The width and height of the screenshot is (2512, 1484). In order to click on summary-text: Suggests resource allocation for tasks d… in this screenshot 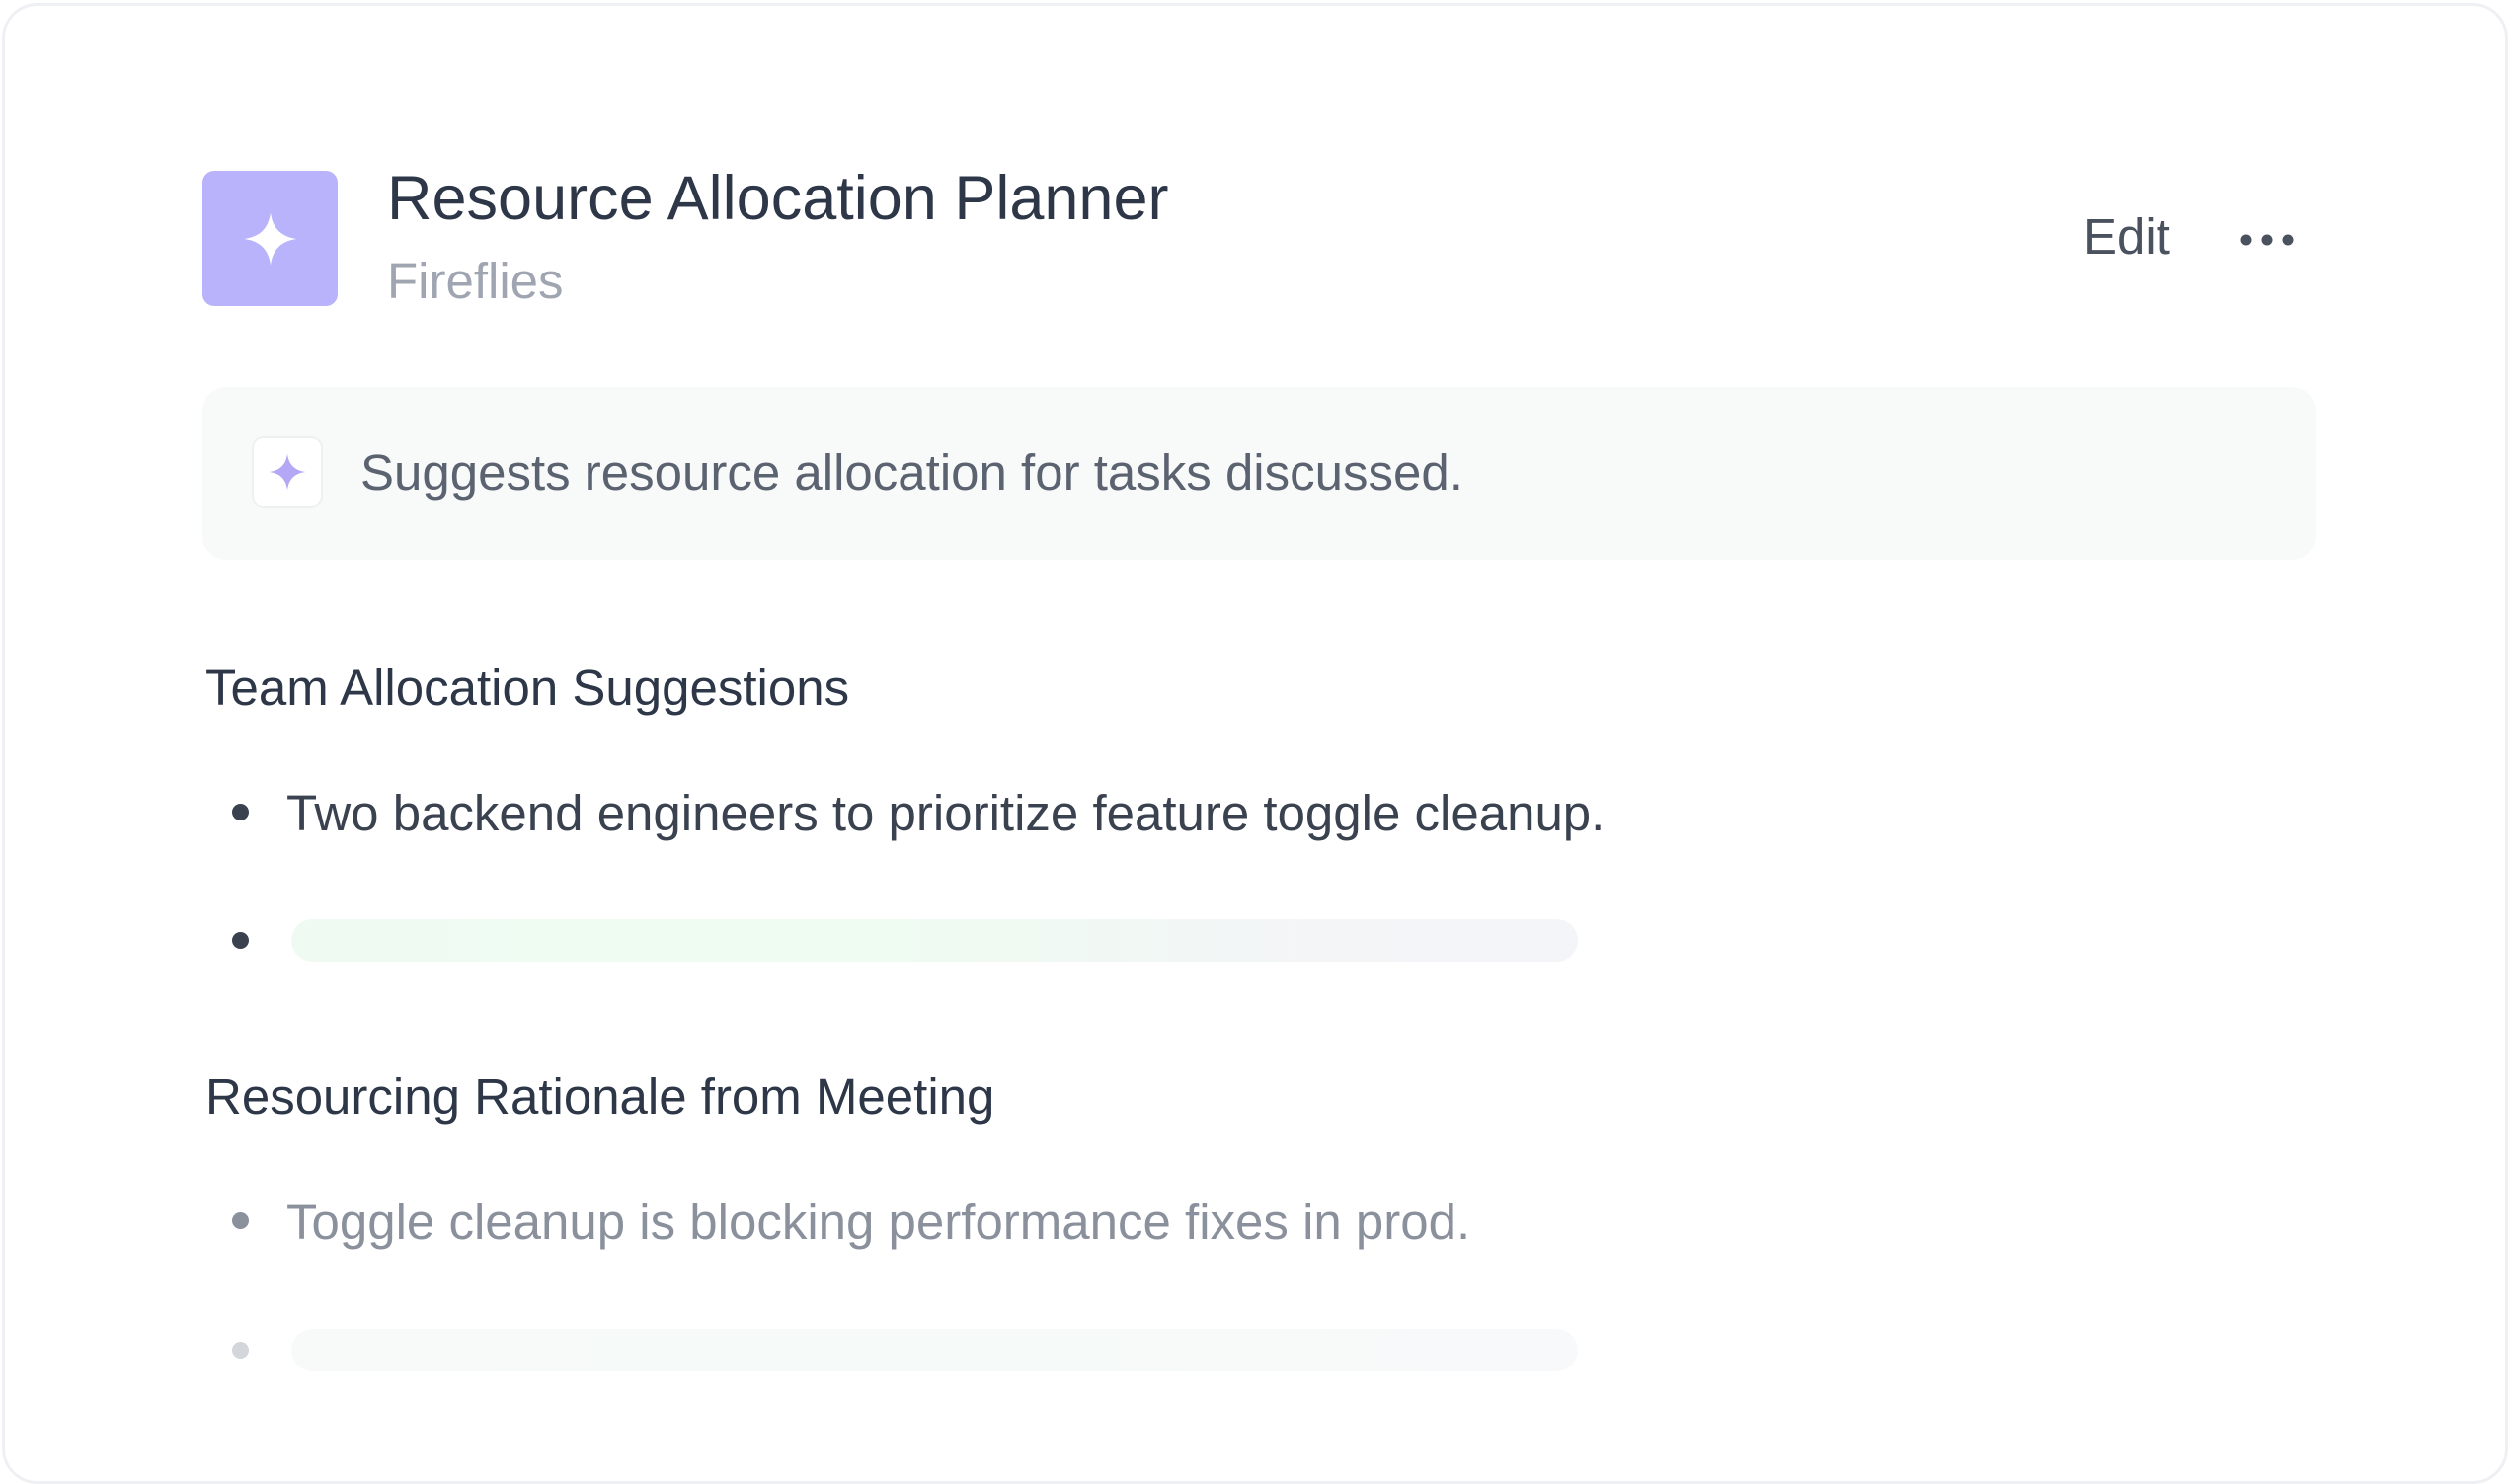, I will do `click(911, 473)`.